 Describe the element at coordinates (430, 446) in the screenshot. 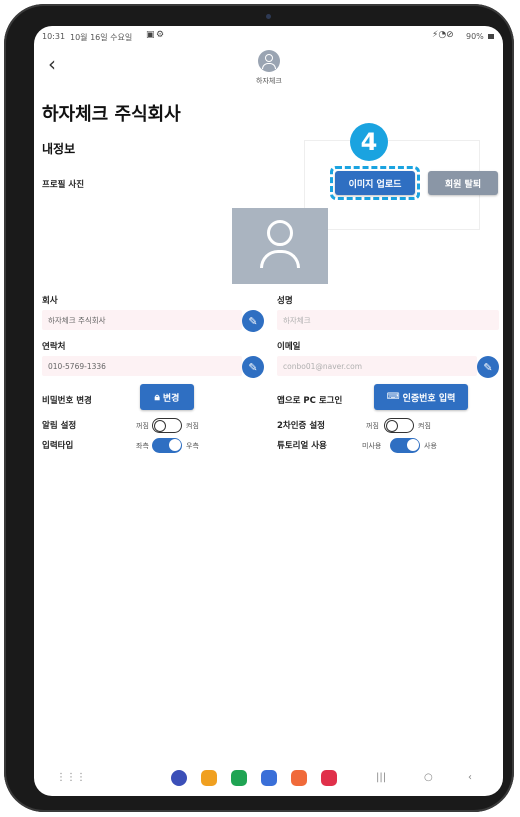

I see `tutorial-on-text: 사용` at that location.